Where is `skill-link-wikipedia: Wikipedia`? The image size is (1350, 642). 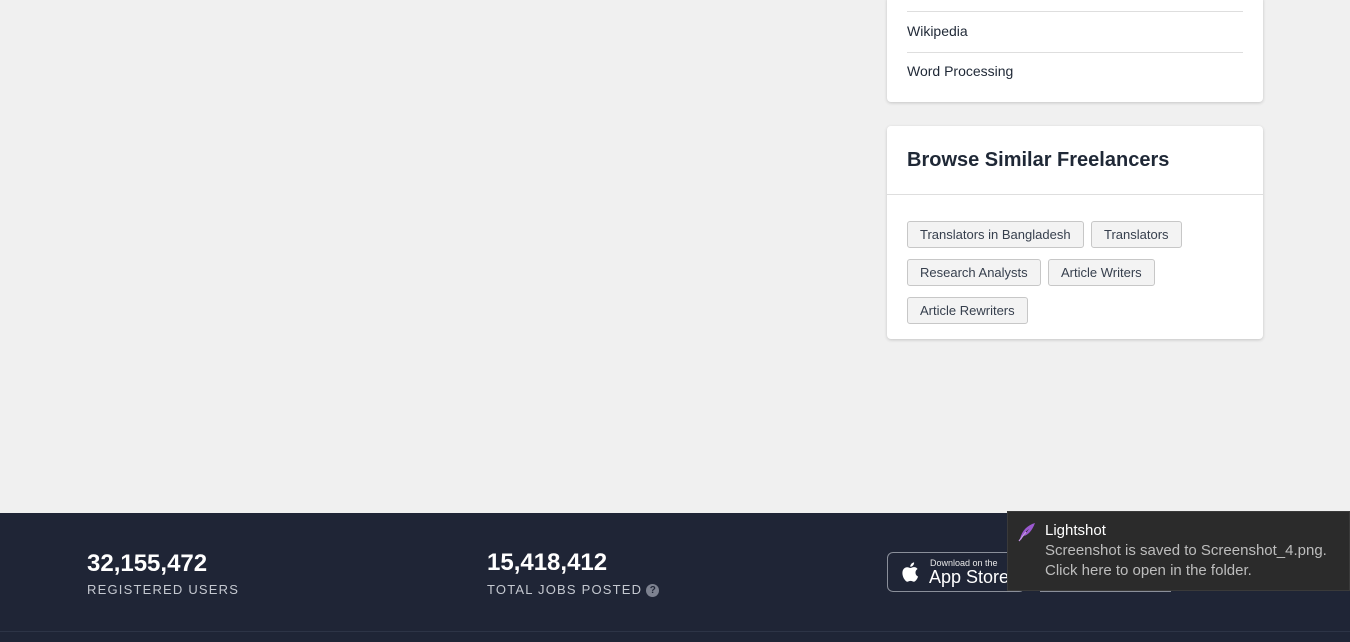 skill-link-wikipedia: Wikipedia is located at coordinates (1075, 31).